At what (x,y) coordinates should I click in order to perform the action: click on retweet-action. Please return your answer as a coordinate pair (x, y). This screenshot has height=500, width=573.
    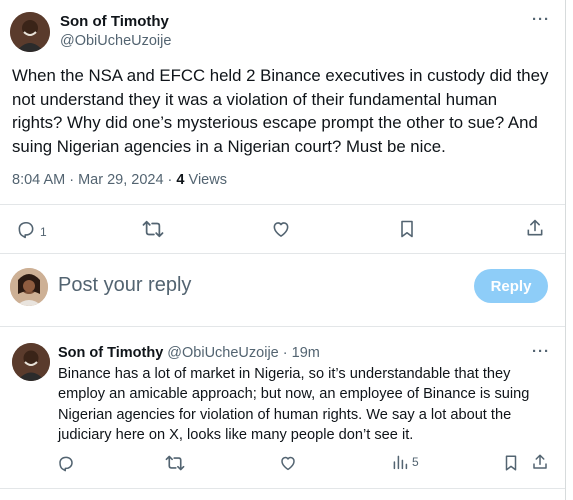
    Looking at the image, I should click on (153, 229).